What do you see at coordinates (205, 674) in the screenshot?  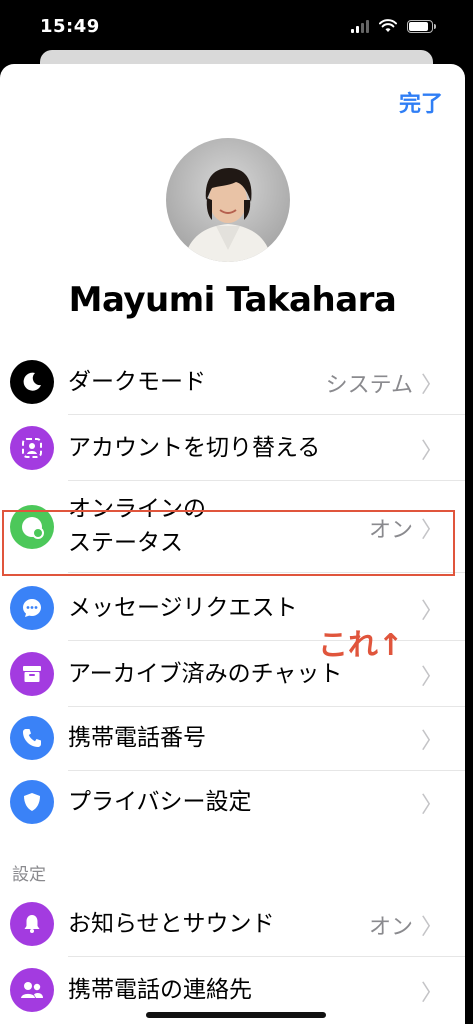 I see `row-label: アーカイブ済みのチャット` at bounding box center [205, 674].